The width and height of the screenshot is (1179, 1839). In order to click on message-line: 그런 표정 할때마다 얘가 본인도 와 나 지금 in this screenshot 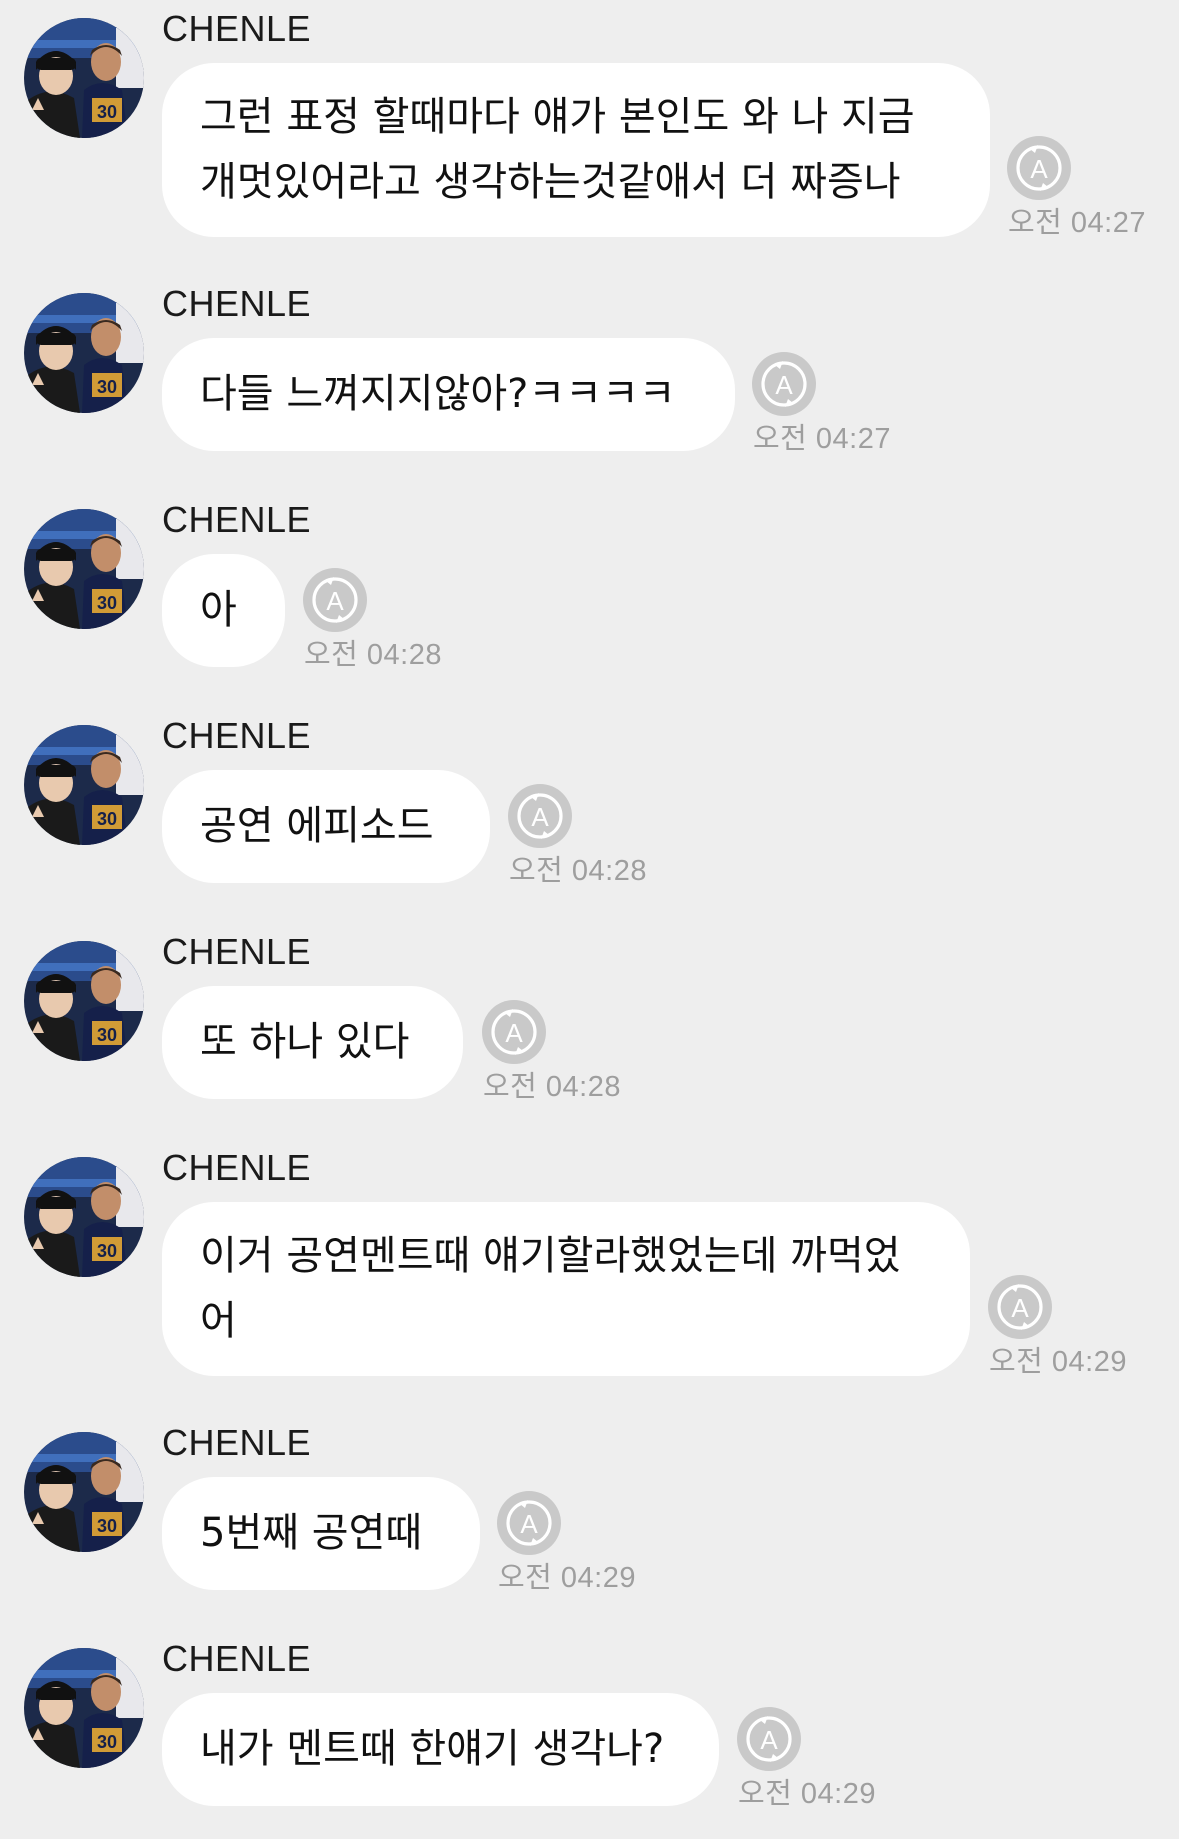, I will do `click(557, 117)`.